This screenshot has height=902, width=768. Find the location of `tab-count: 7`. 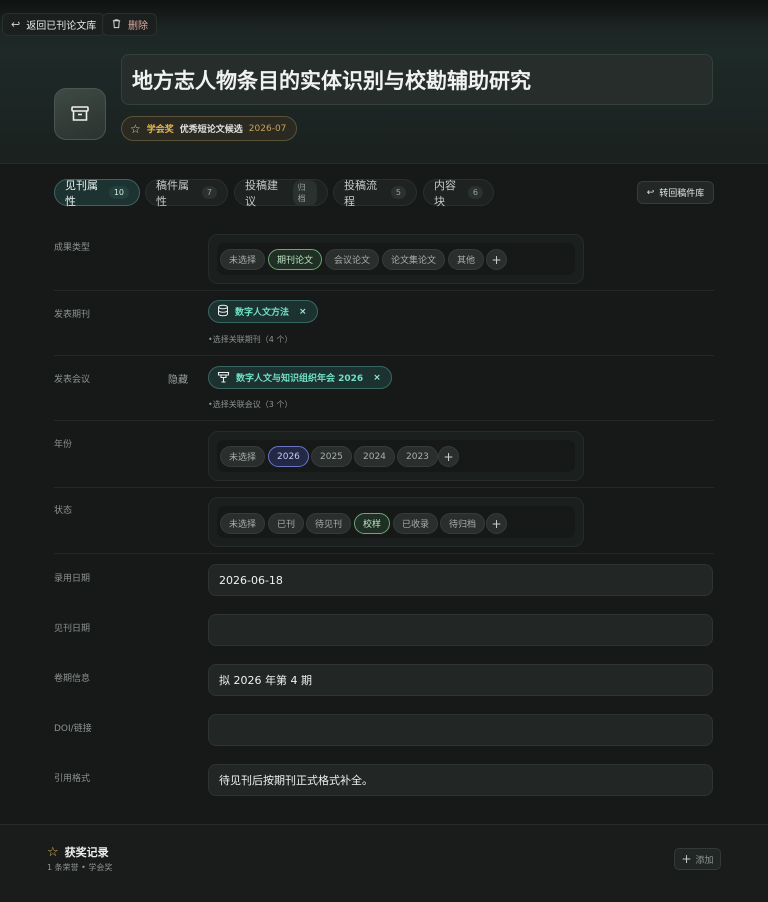

tab-count: 7 is located at coordinates (209, 192).